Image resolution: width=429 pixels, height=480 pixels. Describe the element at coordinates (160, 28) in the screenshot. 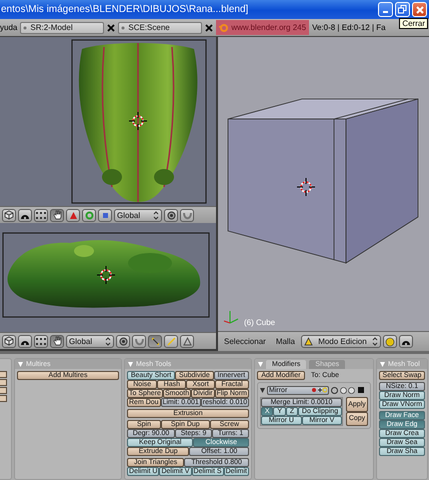

I see `scene-selector: SCE:Scene` at that location.